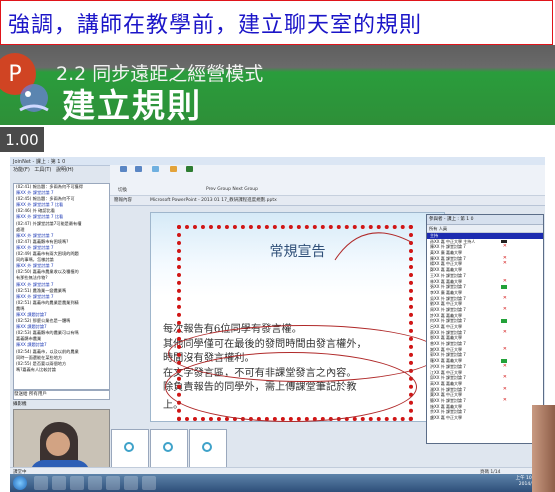  What do you see at coordinates (34, 98) in the screenshot?
I see `mascot-icon` at bounding box center [34, 98].